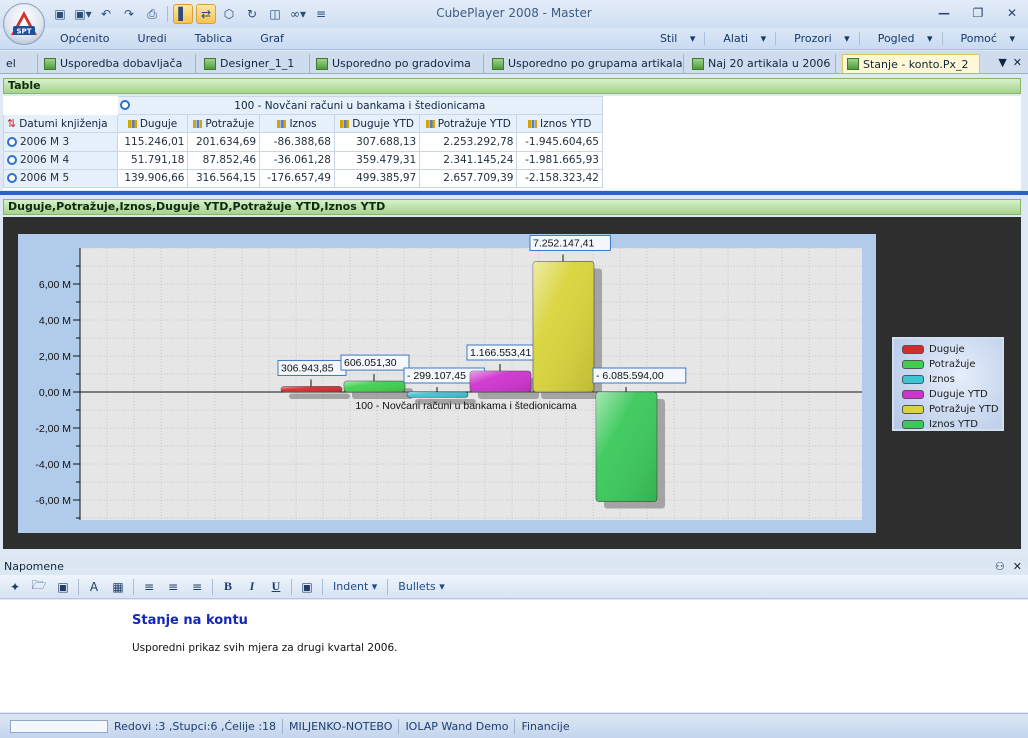 Image resolution: width=1028 pixels, height=738 pixels. Describe the element at coordinates (275, 14) in the screenshot. I see `export-icon: ◫` at that location.